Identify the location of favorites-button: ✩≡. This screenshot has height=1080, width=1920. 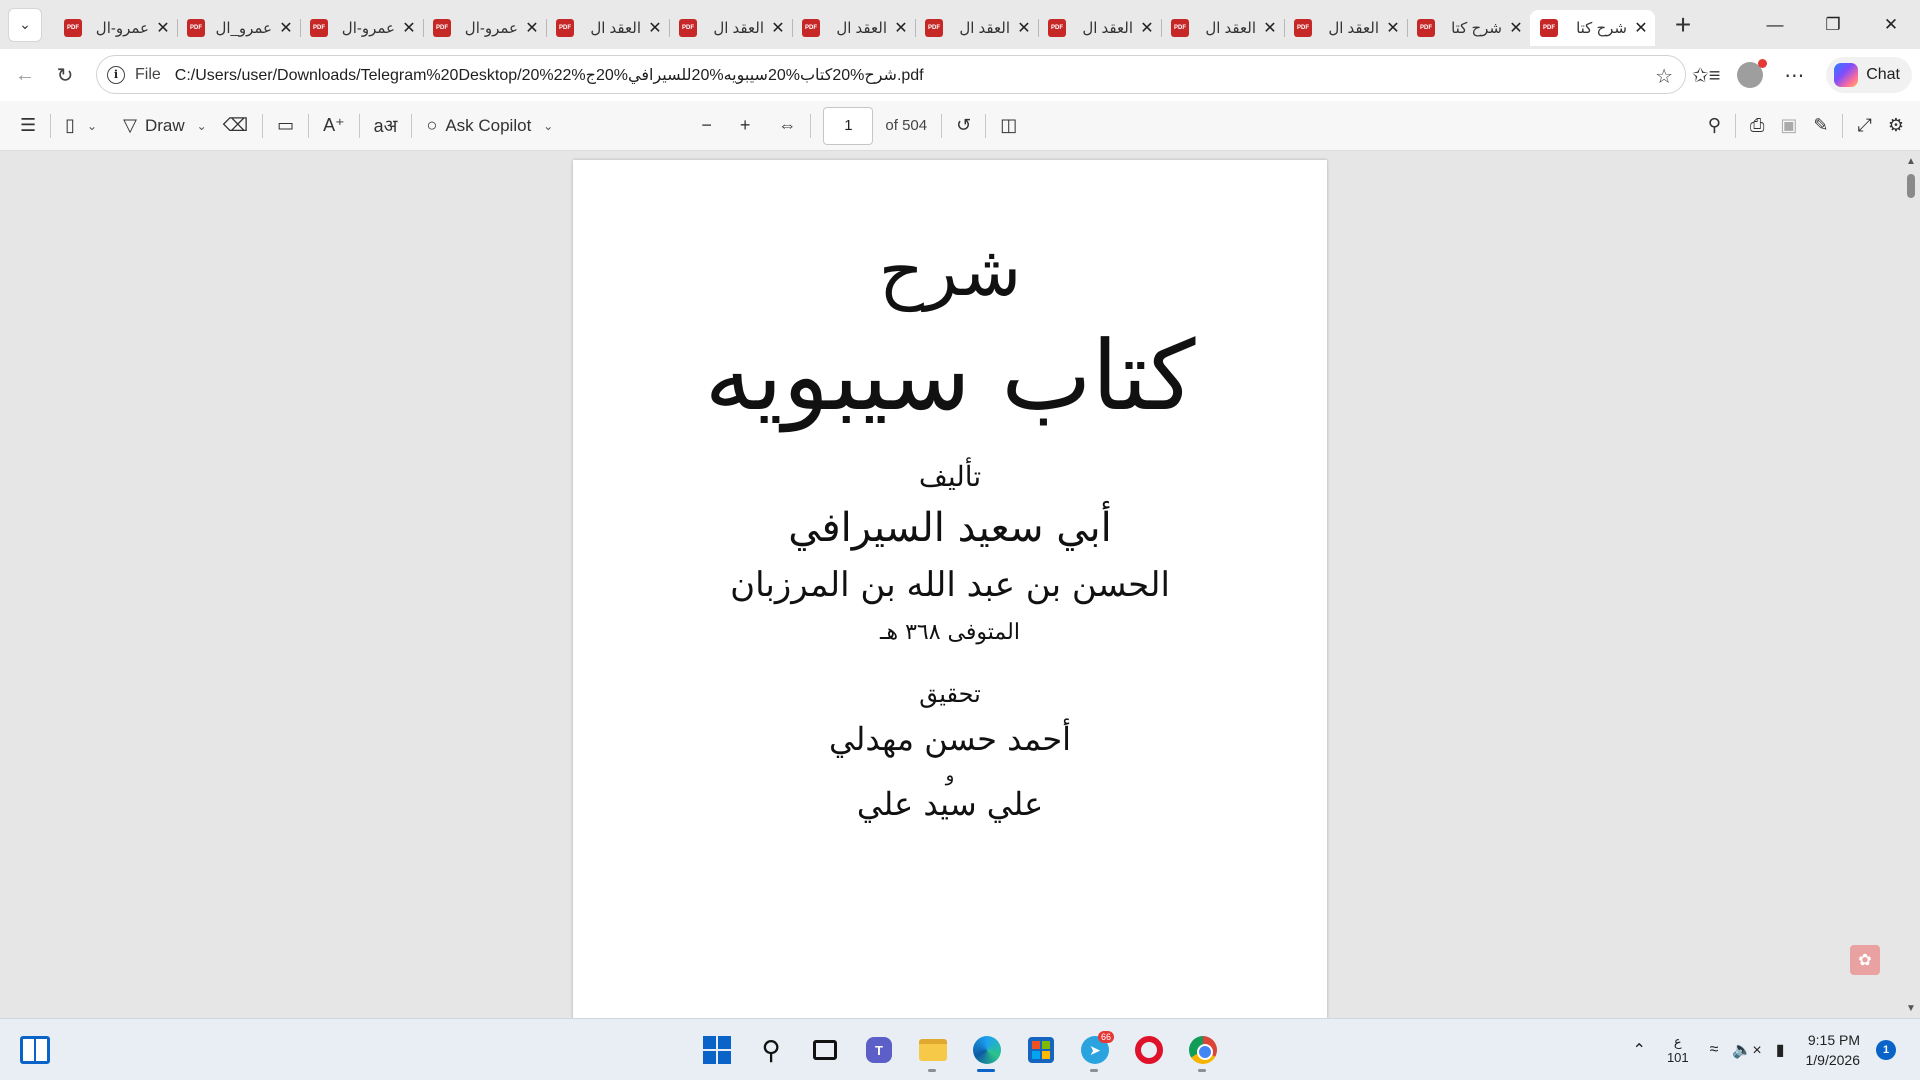
(1706, 75).